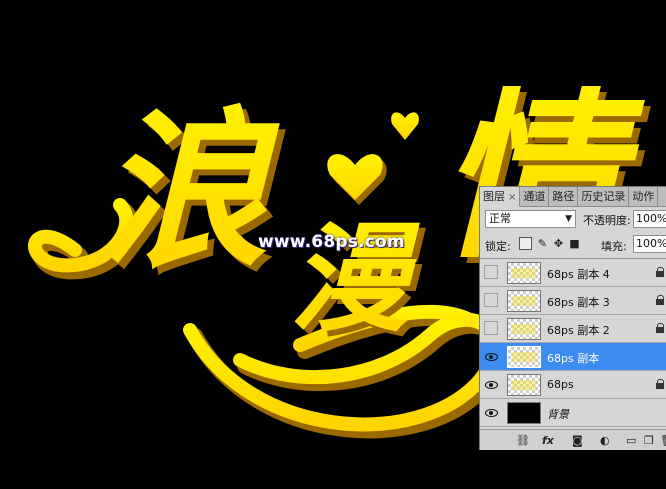 This screenshot has width=666, height=489. I want to click on tab-label: 动作, so click(643, 196).